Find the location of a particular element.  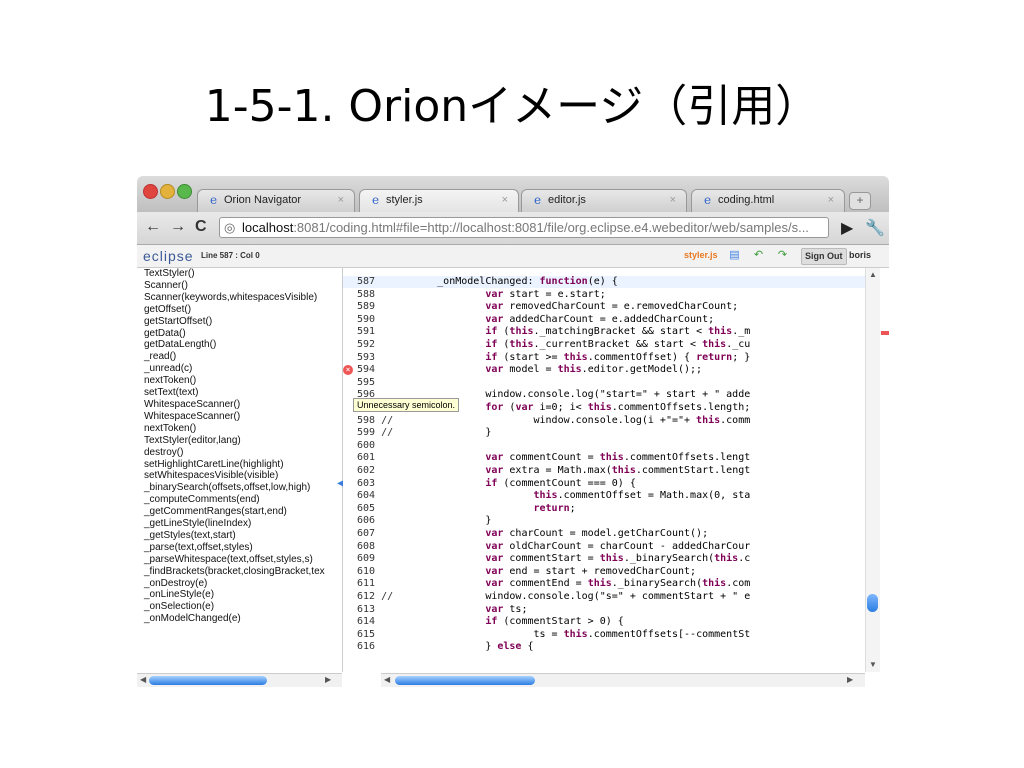

outline-item: getDataLength() is located at coordinates (239, 345).